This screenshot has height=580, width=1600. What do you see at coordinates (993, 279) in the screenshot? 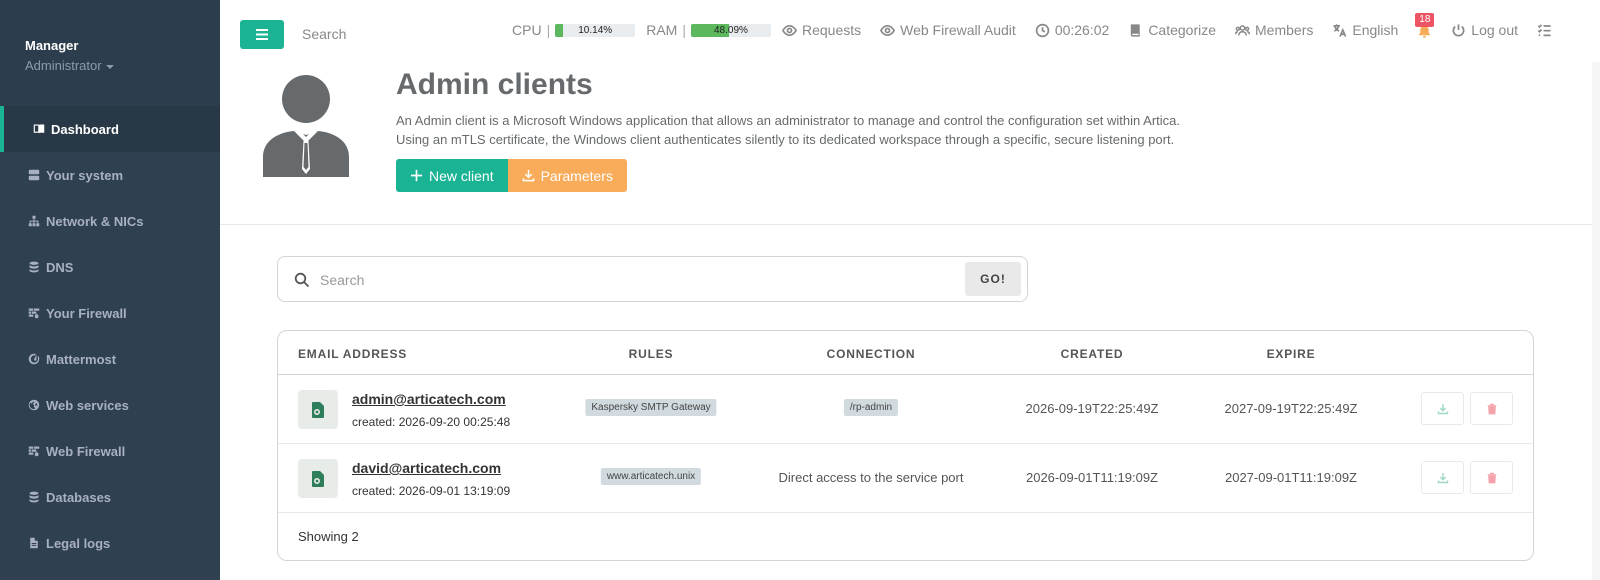
I see `search-go-button: GO!` at bounding box center [993, 279].